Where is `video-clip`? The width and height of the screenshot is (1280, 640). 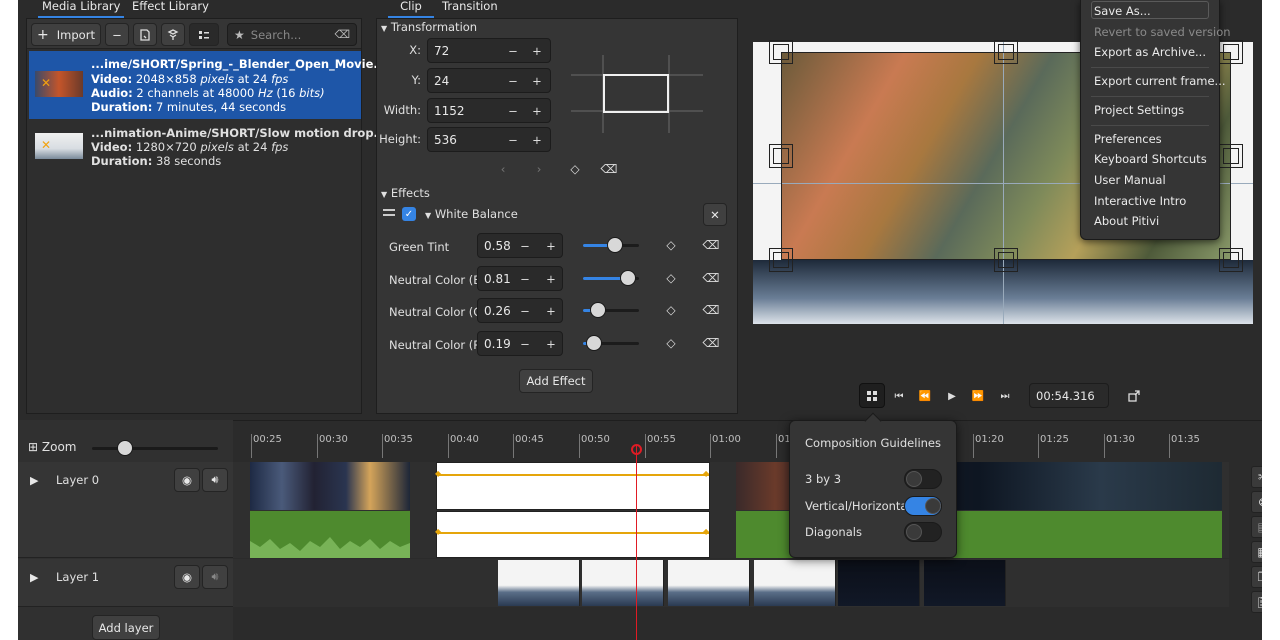 video-clip is located at coordinates (330, 486).